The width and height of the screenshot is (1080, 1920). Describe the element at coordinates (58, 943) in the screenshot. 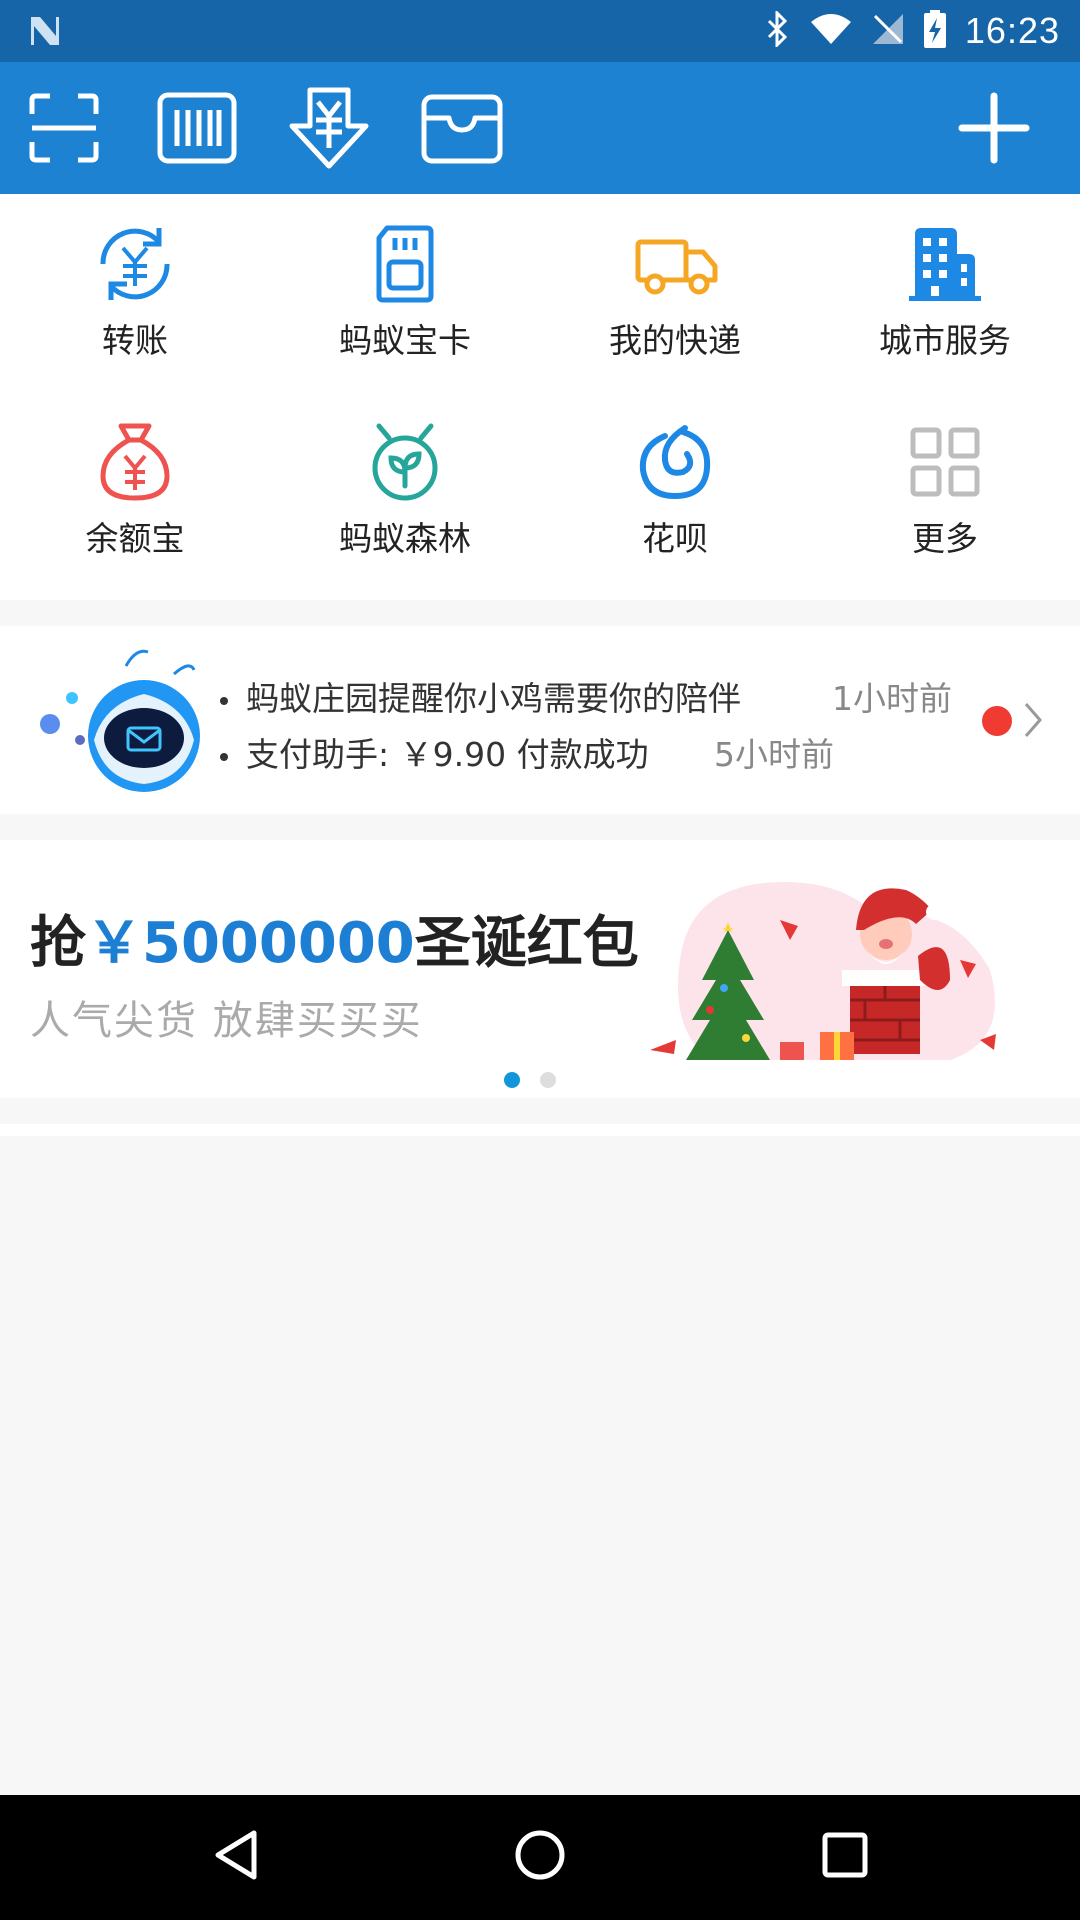

I see `banner-prefix: 抢` at that location.